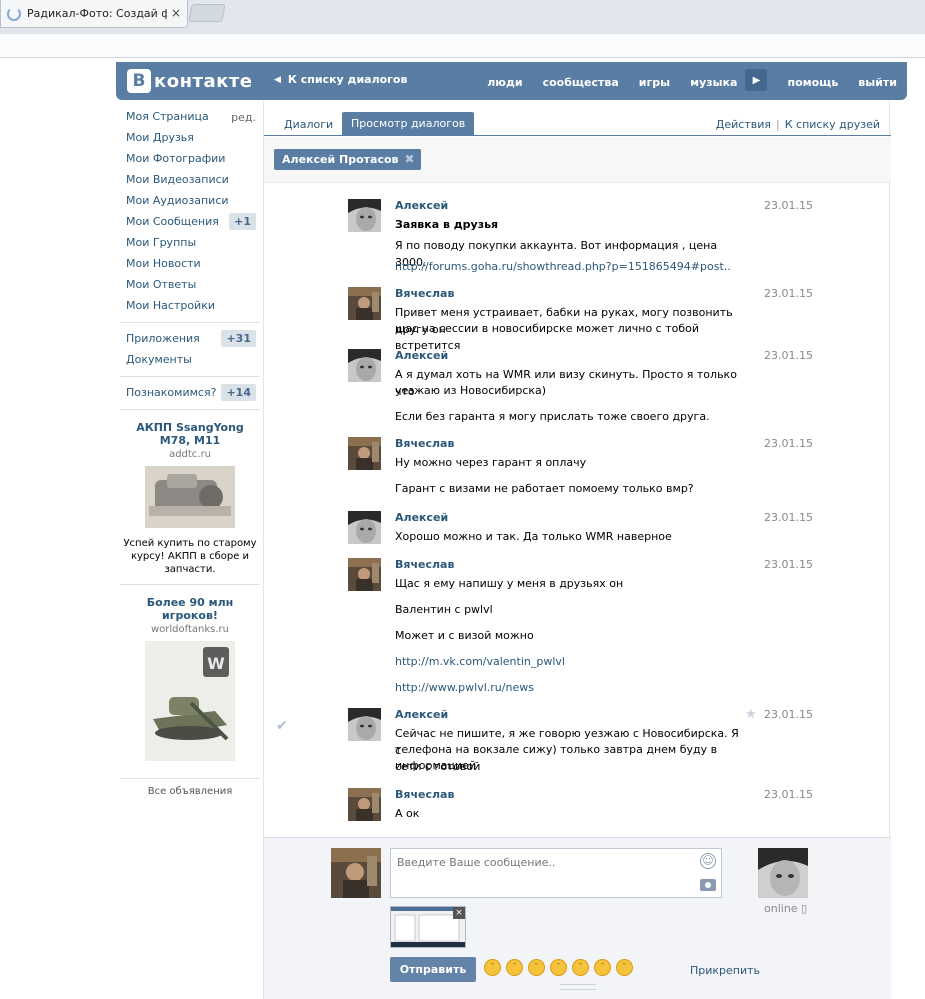 Image resolution: width=925 pixels, height=999 pixels. I want to click on browser-tab: Радикал-Фото: Создай ф ×, so click(94, 14).